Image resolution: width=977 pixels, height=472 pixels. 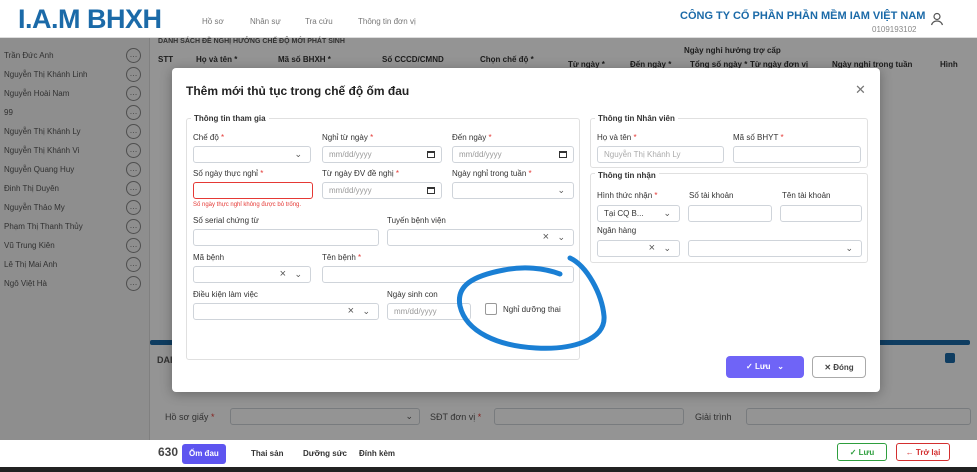 What do you see at coordinates (226, 220) in the screenshot?
I see `label-so-serial: Số serial chứng từ` at bounding box center [226, 220].